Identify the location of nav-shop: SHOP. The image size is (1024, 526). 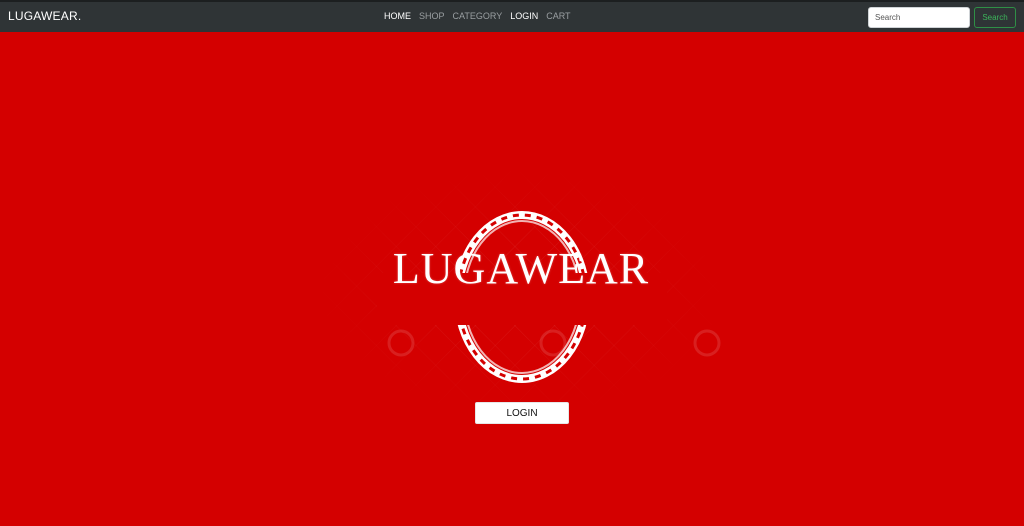
(432, 16).